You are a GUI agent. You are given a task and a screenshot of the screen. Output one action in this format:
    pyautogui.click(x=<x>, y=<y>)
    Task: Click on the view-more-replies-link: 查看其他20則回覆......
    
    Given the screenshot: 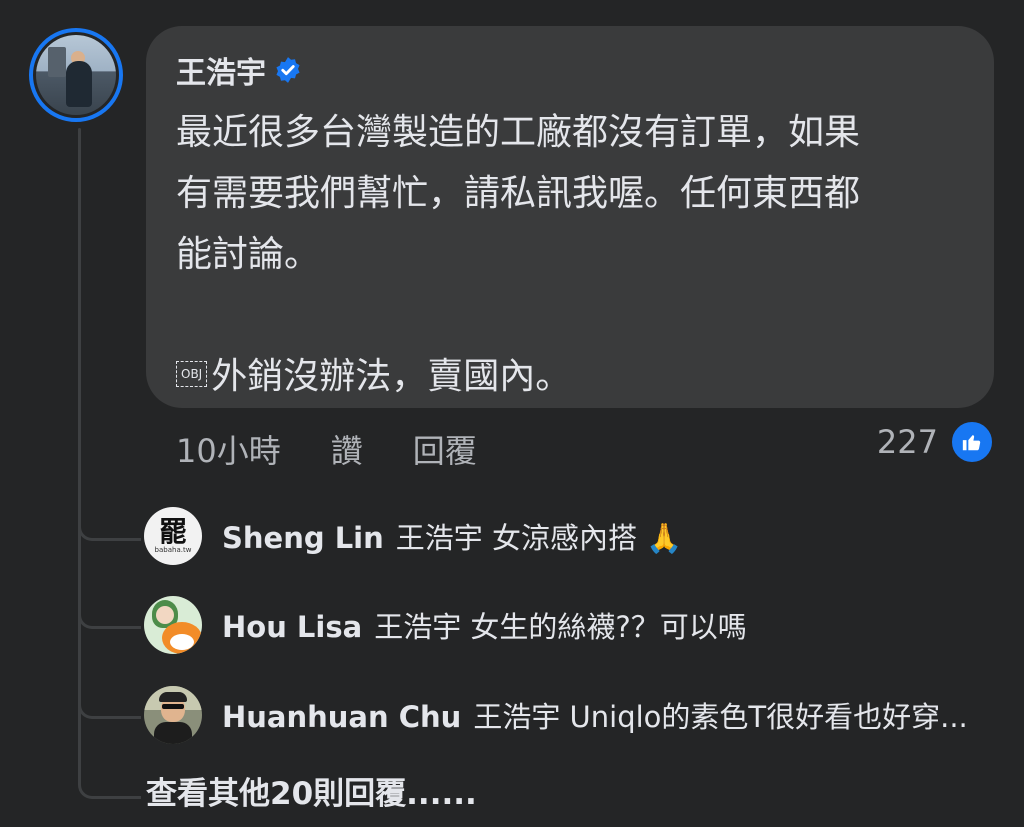 What is the action you would take?
    pyautogui.click(x=311, y=790)
    